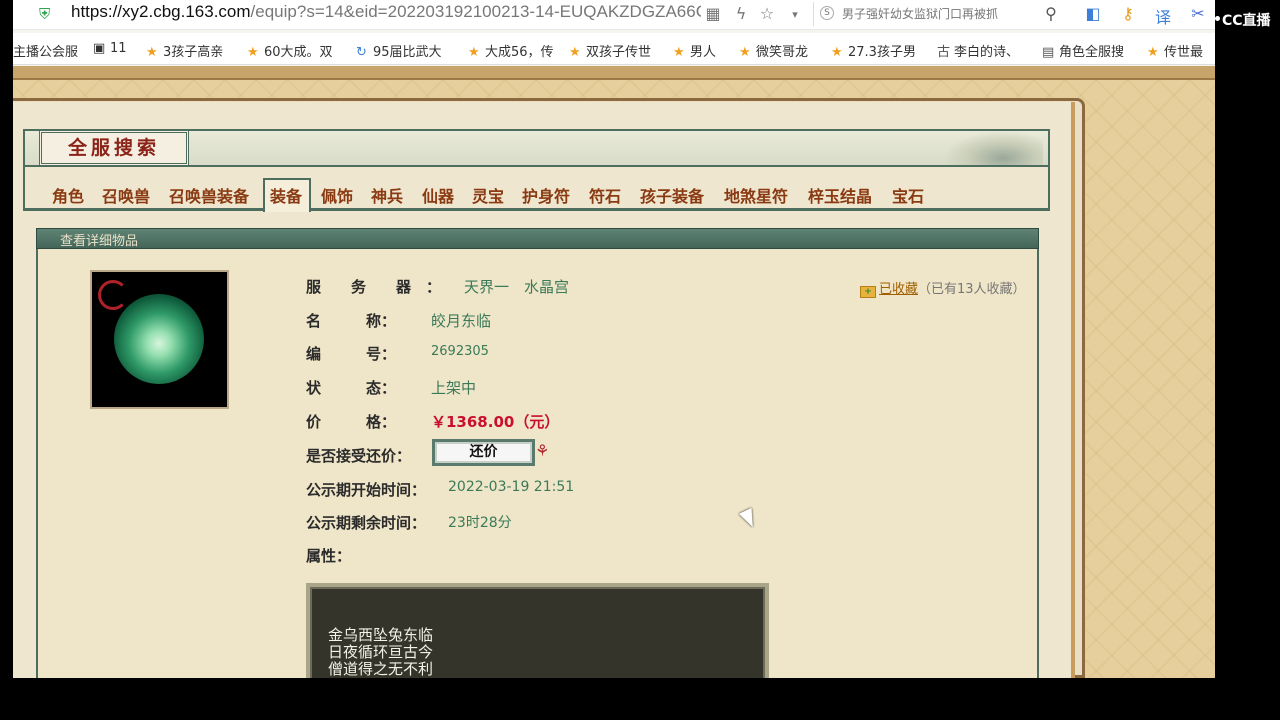 This screenshot has width=1280, height=720. I want to click on search-engine-icon: S, so click(827, 13).